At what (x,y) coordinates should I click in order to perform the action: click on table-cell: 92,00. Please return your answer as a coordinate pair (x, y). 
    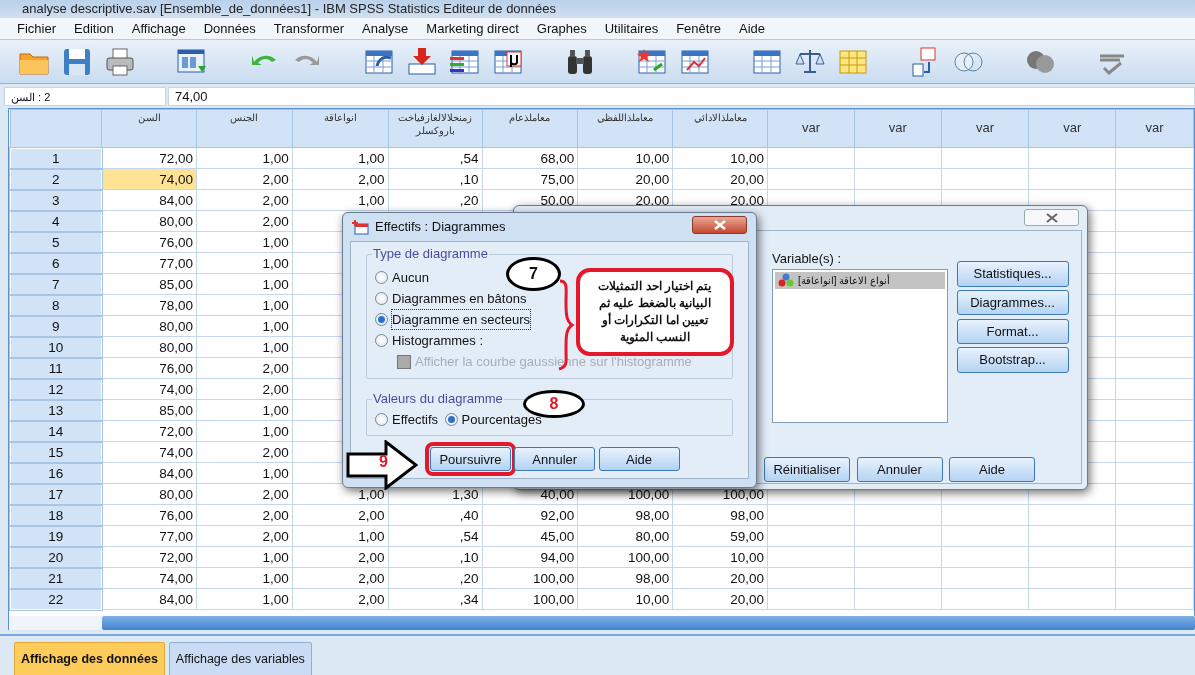
    Looking at the image, I should click on (530, 515).